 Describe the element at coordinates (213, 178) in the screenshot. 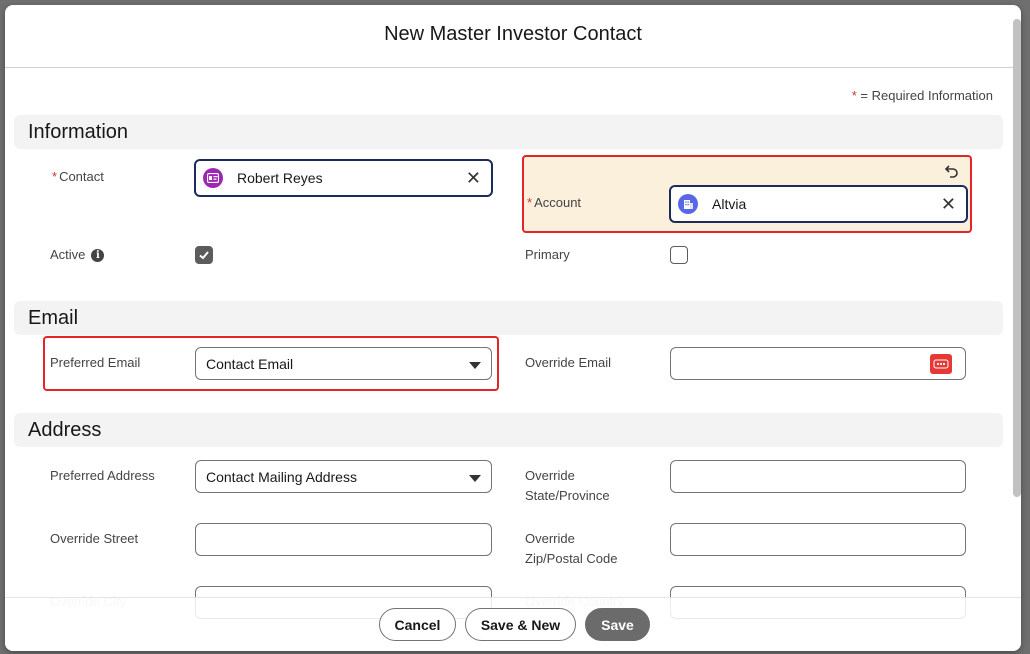

I see `contact-card-icon` at that location.